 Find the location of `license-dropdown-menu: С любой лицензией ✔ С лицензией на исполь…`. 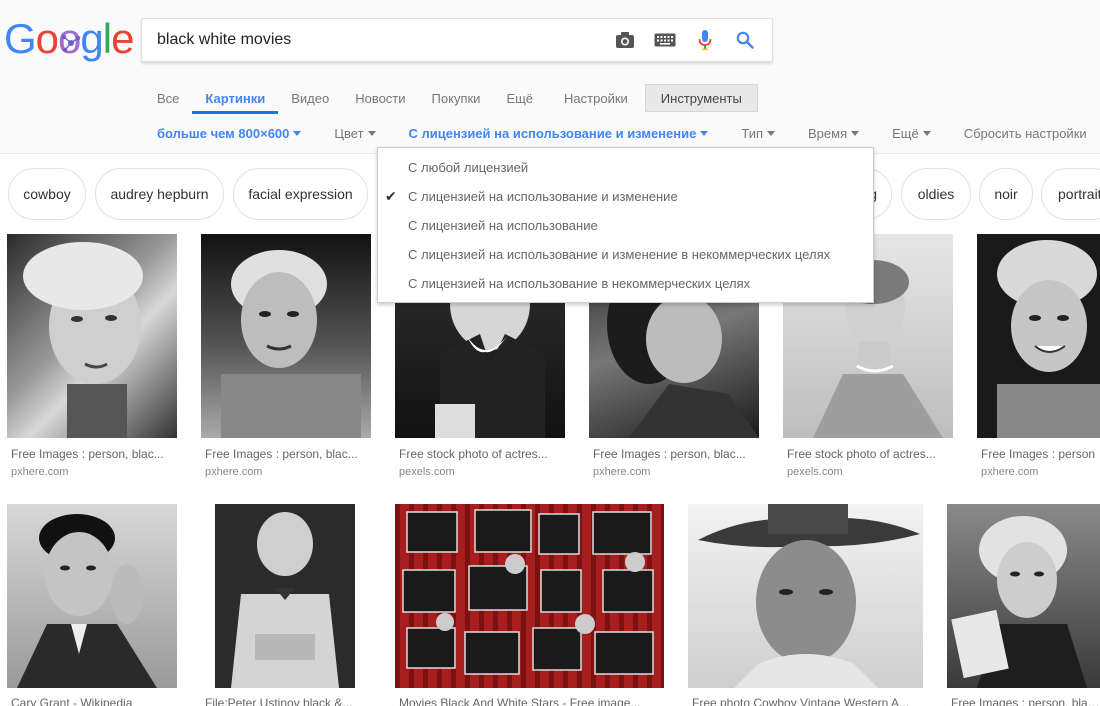

license-dropdown-menu: С любой лицензией ✔ С лицензией на исполь… is located at coordinates (625, 225).